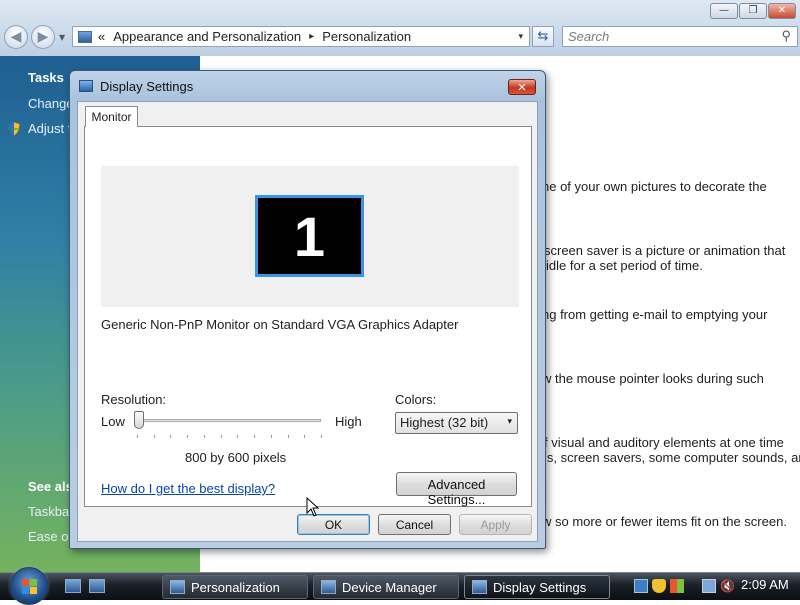  What do you see at coordinates (228, 420) in the screenshot?
I see `resolution-slider-track` at bounding box center [228, 420].